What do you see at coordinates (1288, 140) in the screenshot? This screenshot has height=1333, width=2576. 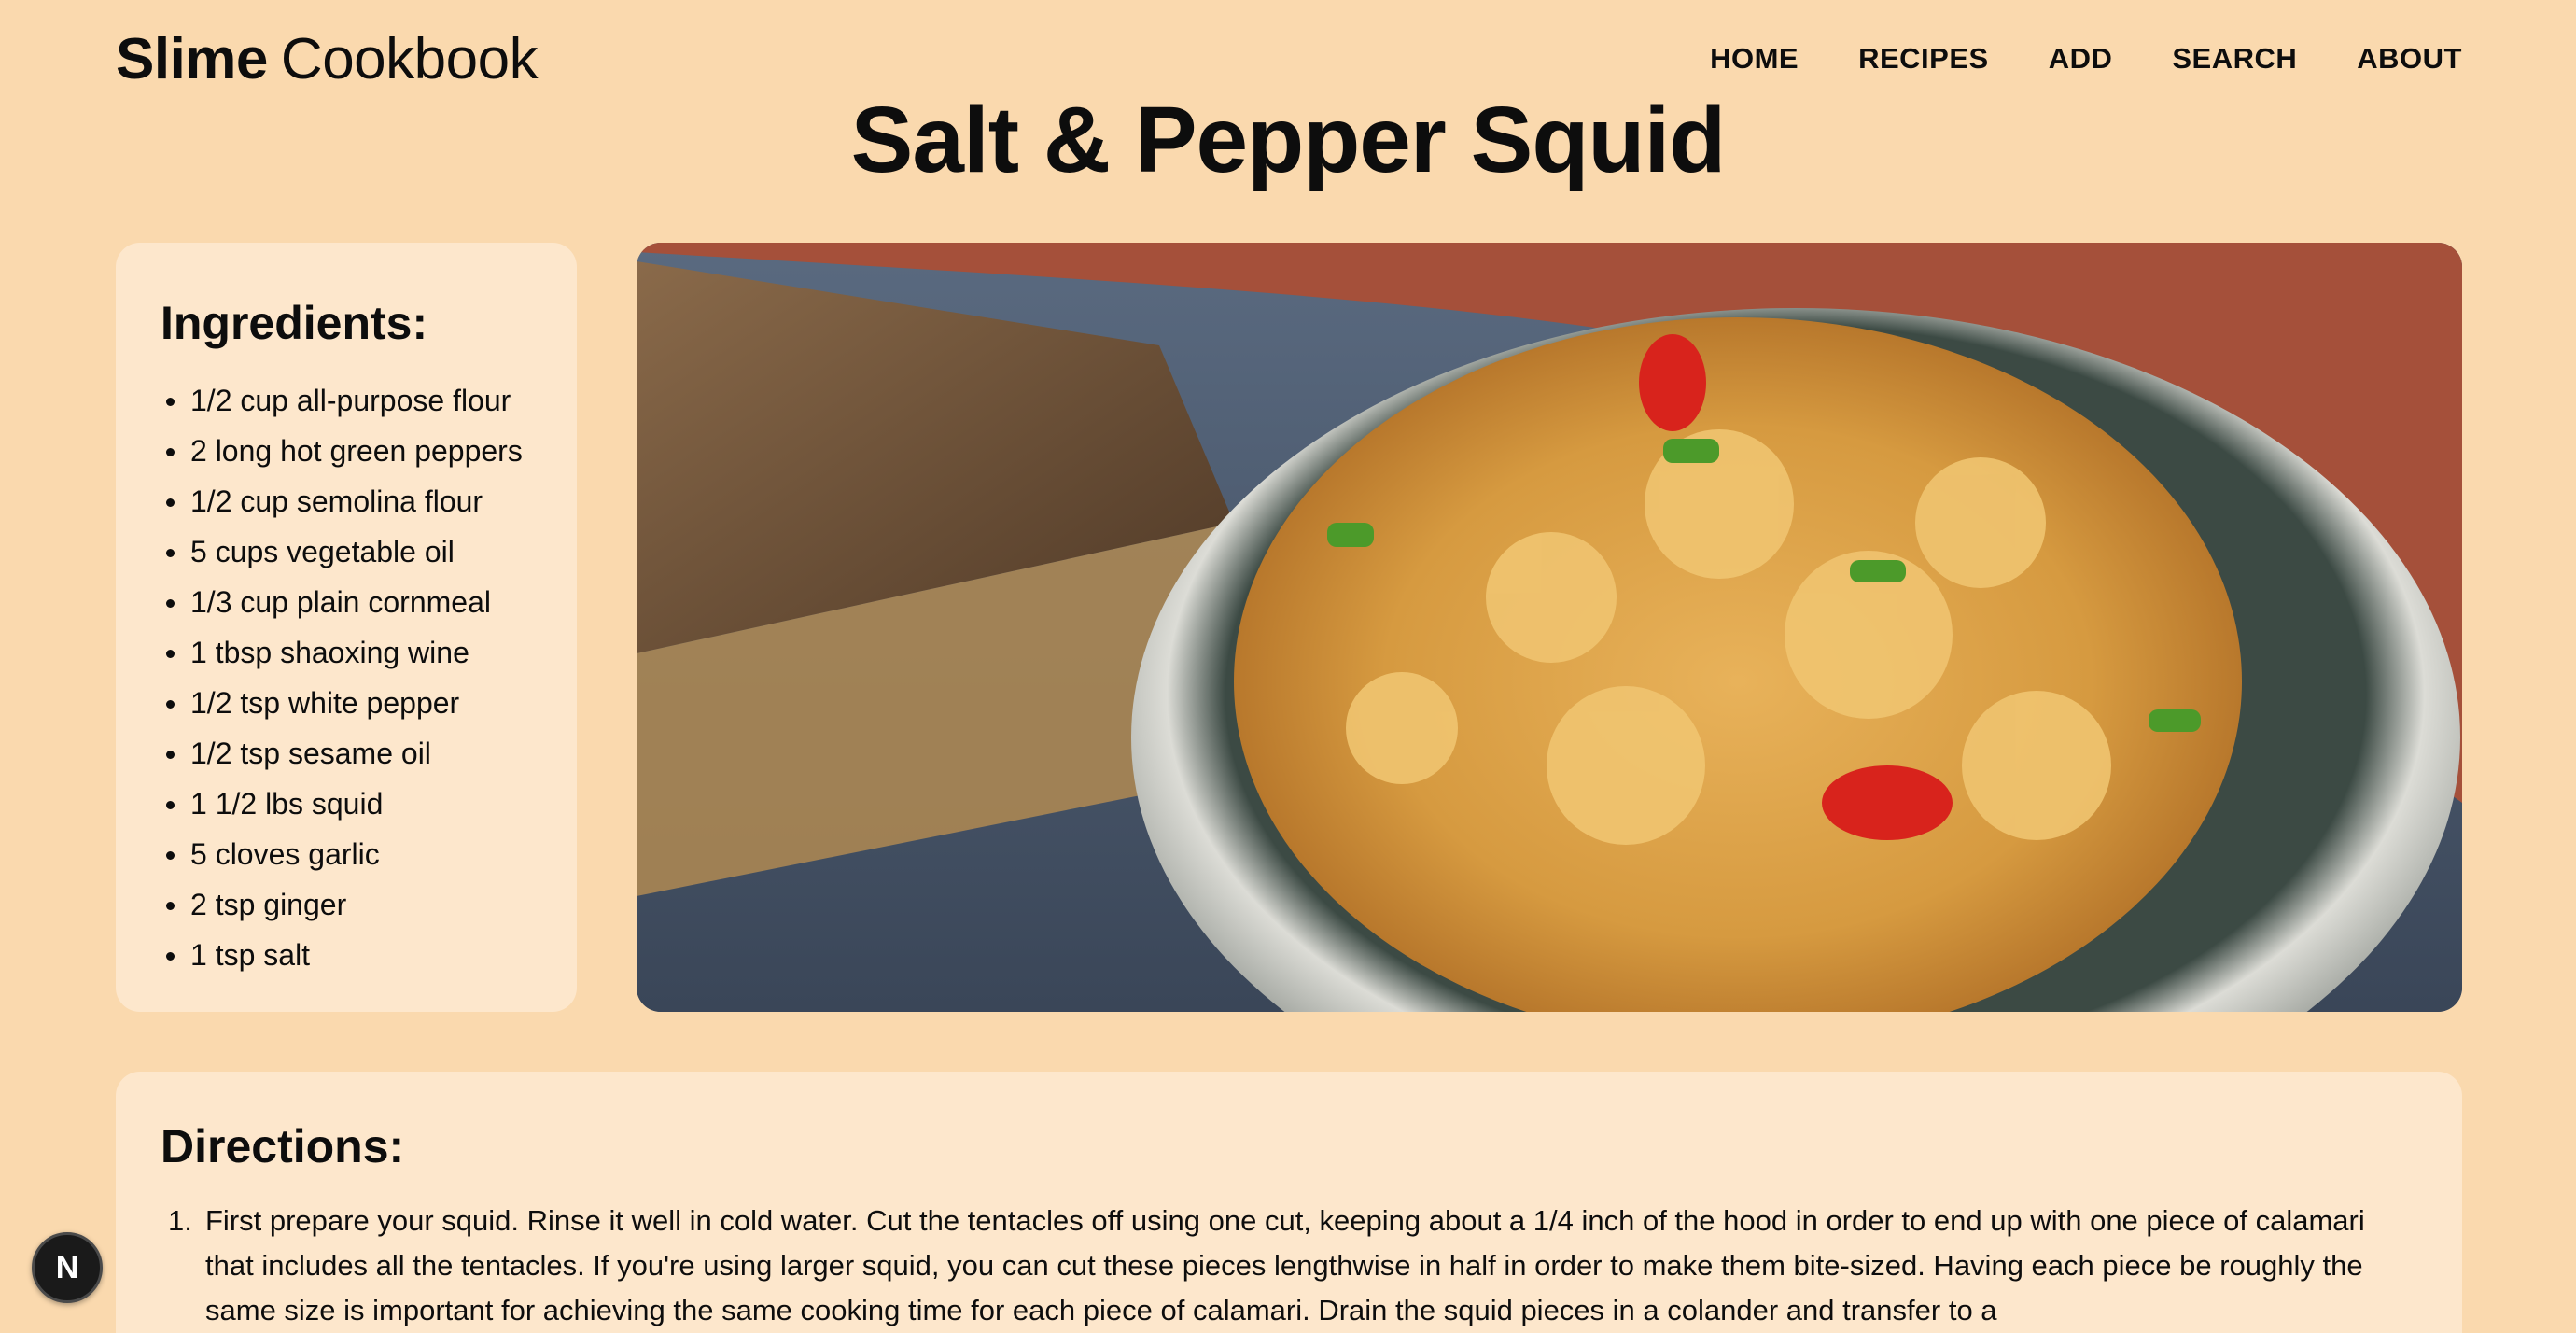 I see `recipe-title: Salt & Pepper Squid` at bounding box center [1288, 140].